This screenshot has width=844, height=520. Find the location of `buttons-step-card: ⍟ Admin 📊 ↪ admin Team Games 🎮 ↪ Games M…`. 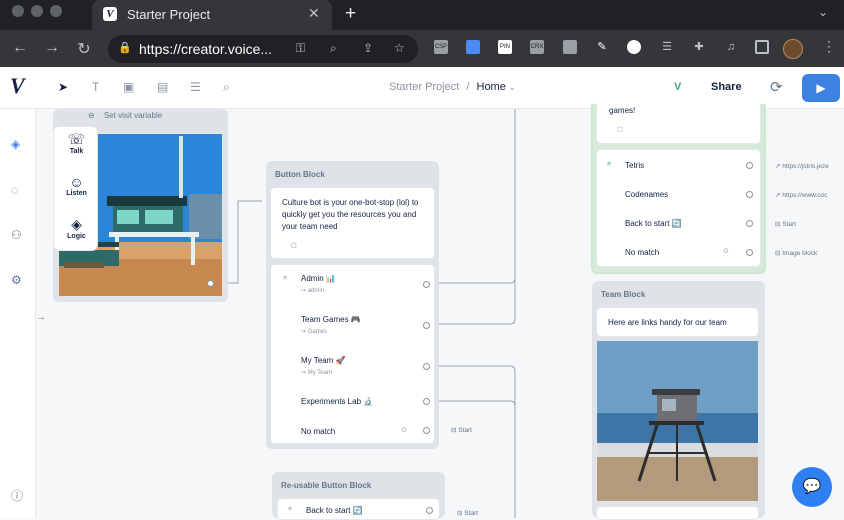

buttons-step-card: ⍟ Admin 📊 ↪ admin Team Games 🎮 ↪ Games M… is located at coordinates (352, 354).